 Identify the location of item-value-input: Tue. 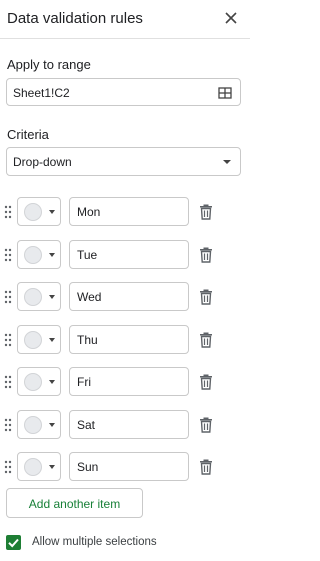
(129, 254).